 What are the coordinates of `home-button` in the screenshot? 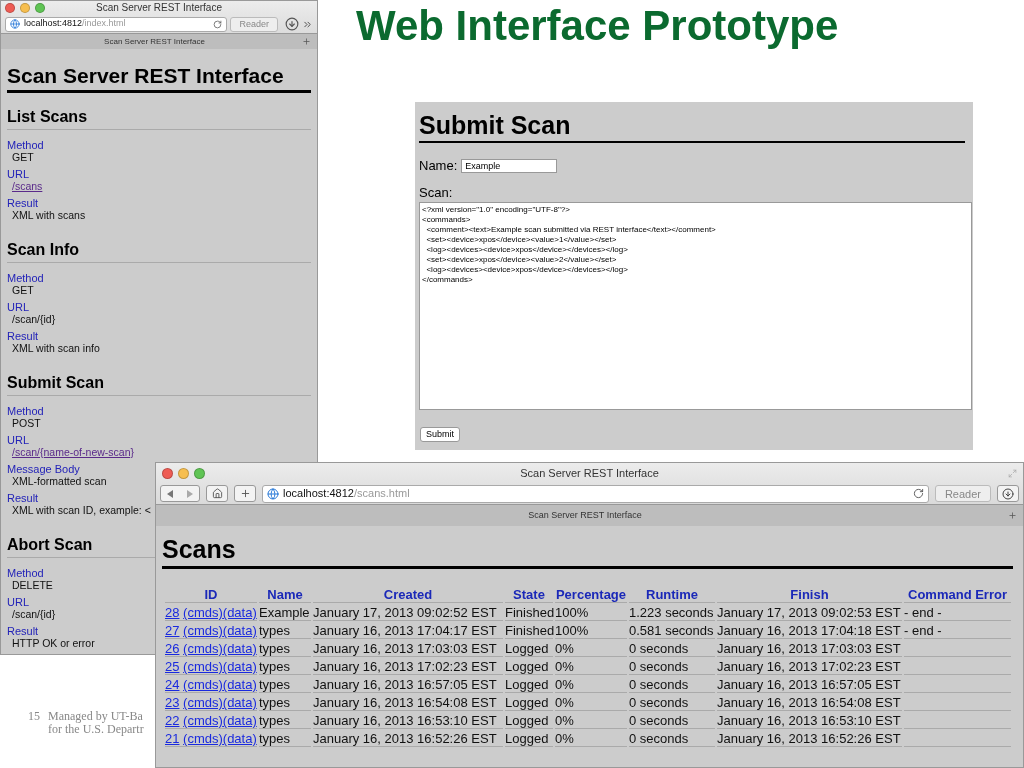 It's located at (217, 493).